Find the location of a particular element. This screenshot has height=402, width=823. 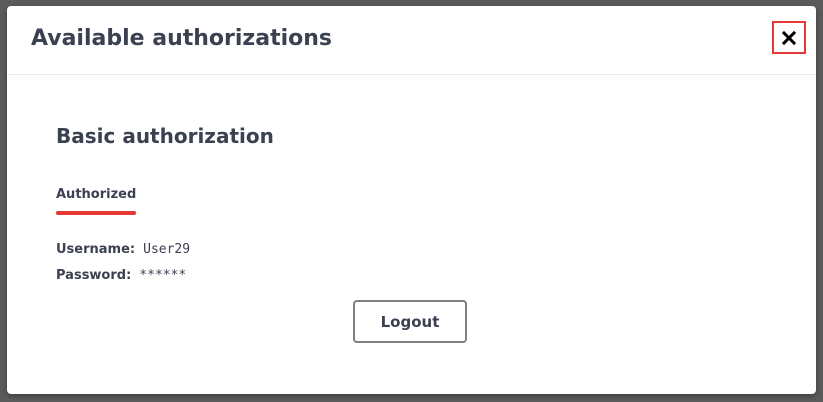

basic-auth-section: Basic authorization is located at coordinates (165, 136).